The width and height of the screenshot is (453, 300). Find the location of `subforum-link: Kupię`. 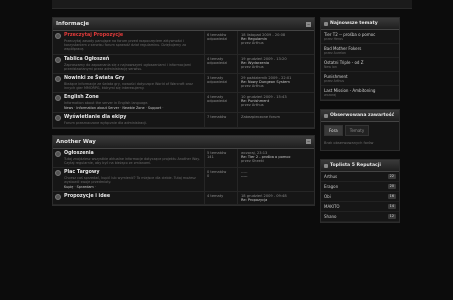

subforum-link: Kupię is located at coordinates (68, 187).